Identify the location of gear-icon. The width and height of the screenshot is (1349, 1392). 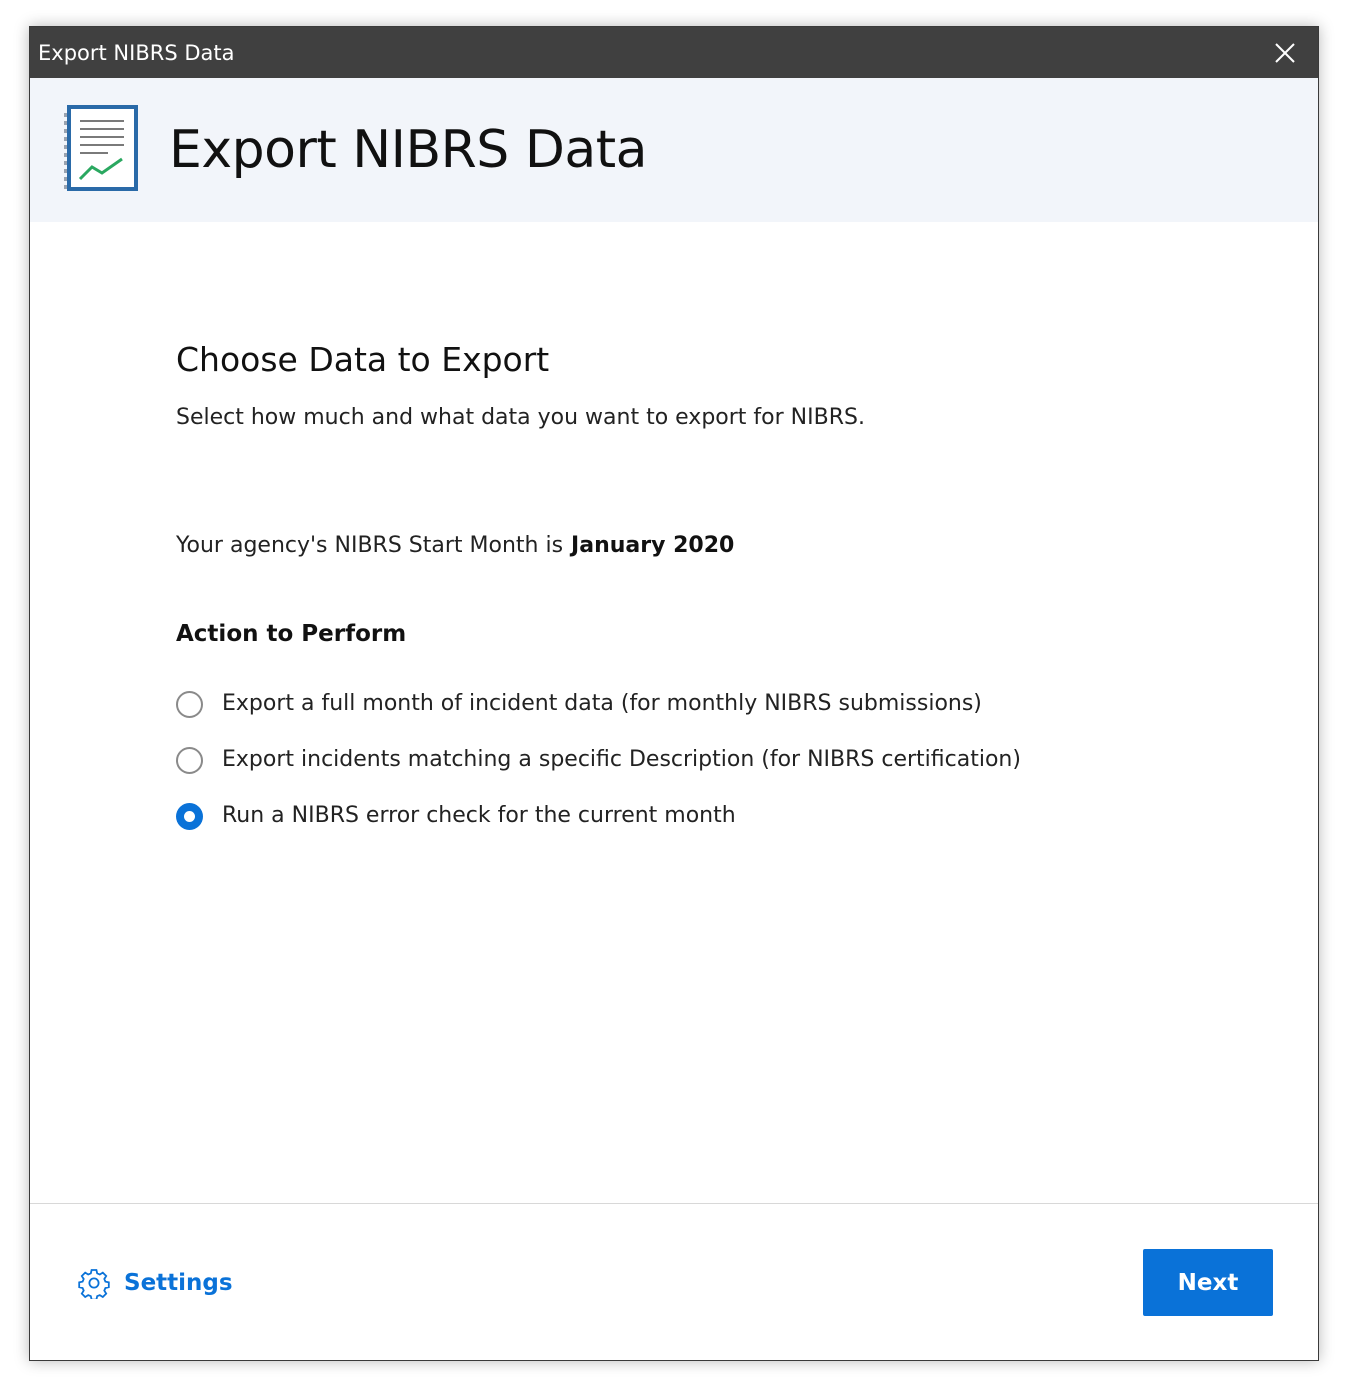
(94, 1284).